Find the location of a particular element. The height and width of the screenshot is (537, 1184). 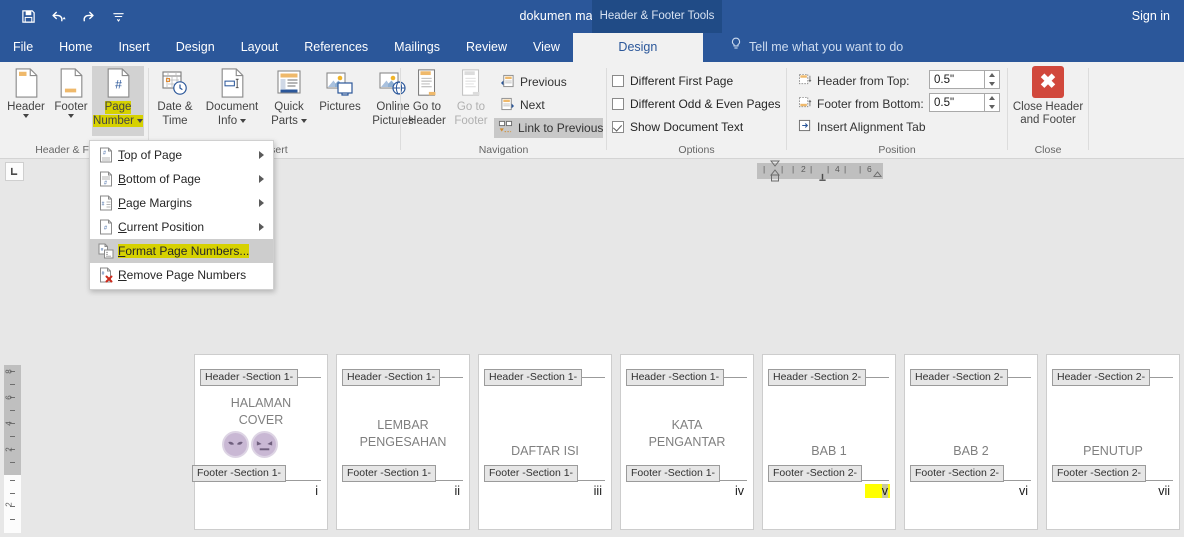

footer-from-bottom-spin-arrows is located at coordinates (992, 102).